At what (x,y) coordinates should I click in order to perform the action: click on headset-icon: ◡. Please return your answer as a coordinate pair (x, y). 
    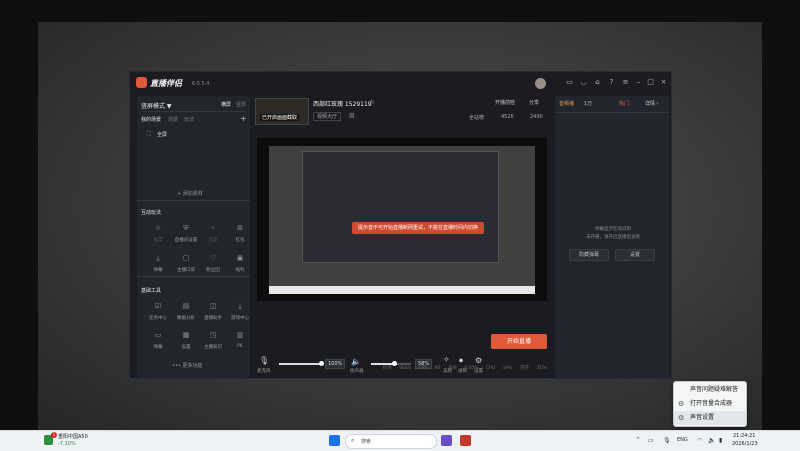
    Looking at the image, I should click on (583, 82).